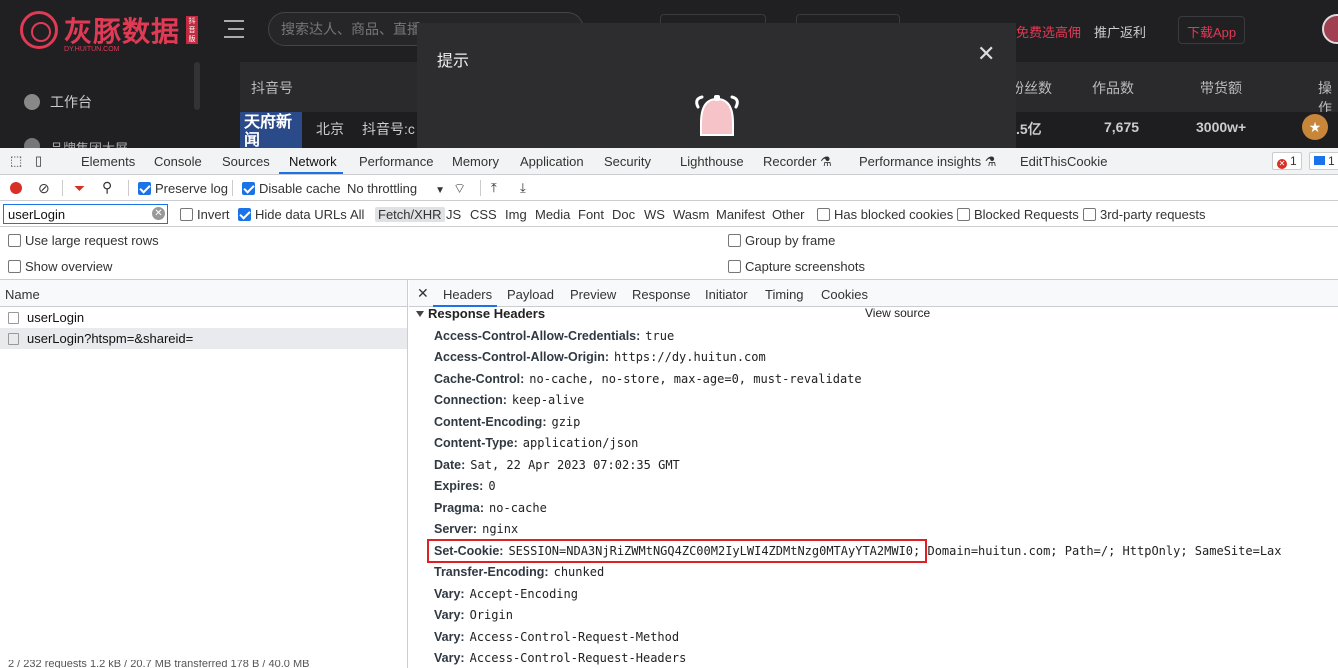  What do you see at coordinates (781, 240) in the screenshot?
I see `group-by-frame-checkbox: Group by frame` at bounding box center [781, 240].